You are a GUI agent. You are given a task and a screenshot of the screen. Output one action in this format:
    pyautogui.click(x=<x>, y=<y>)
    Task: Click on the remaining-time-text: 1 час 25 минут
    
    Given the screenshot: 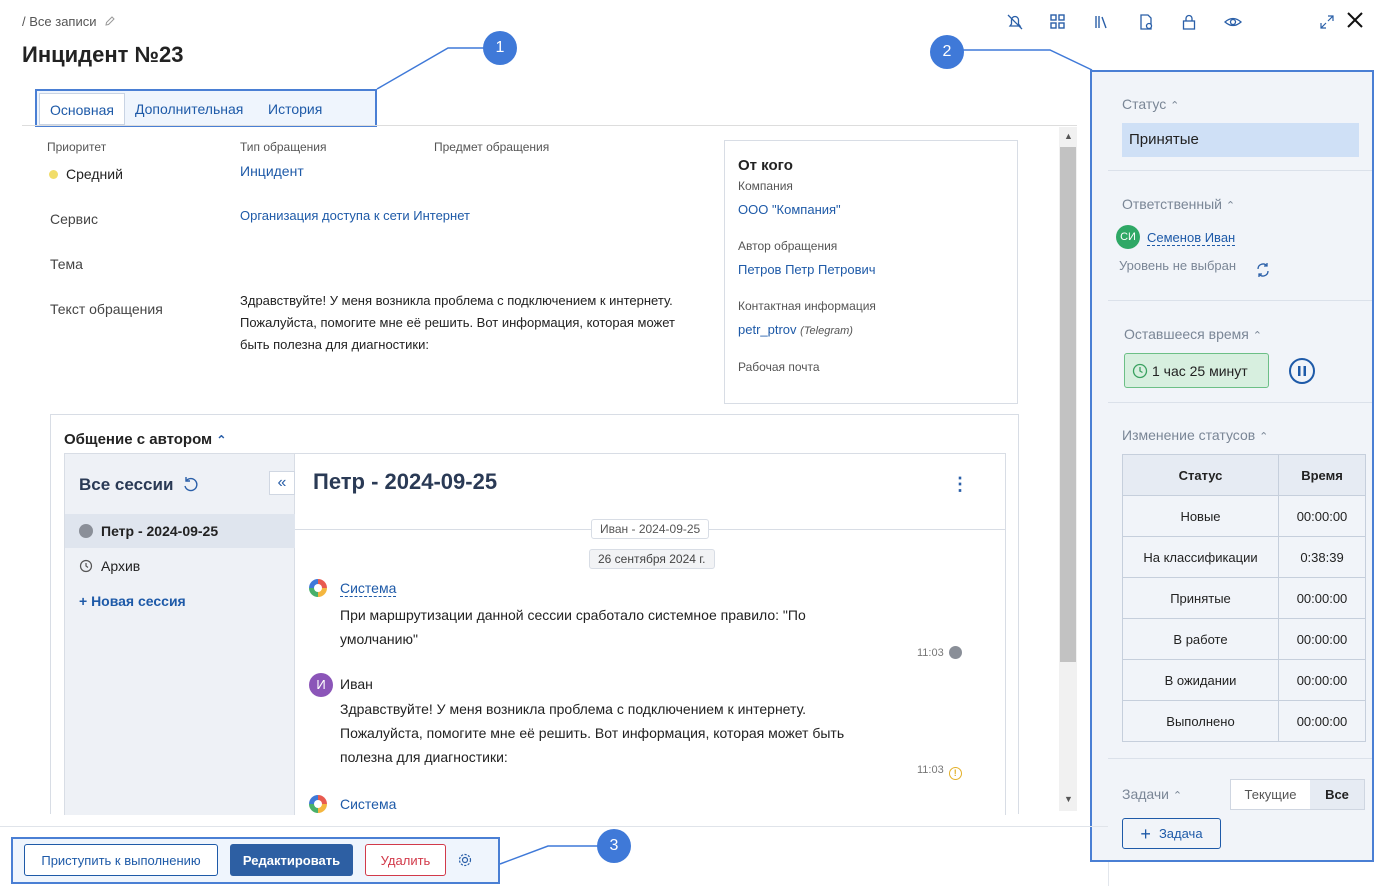 What is the action you would take?
    pyautogui.click(x=1200, y=370)
    